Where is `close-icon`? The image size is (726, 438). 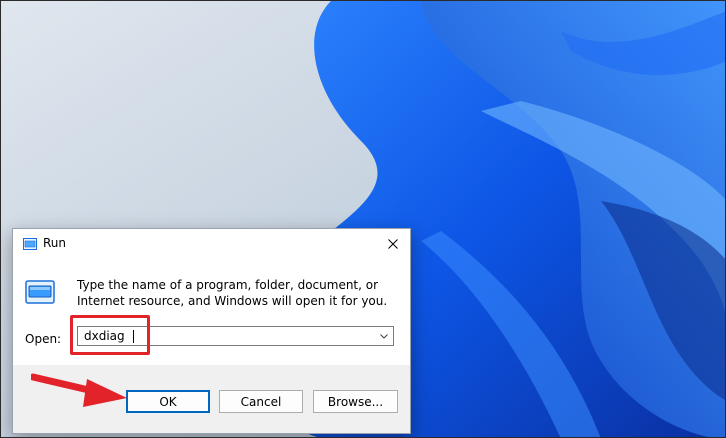 close-icon is located at coordinates (393, 244).